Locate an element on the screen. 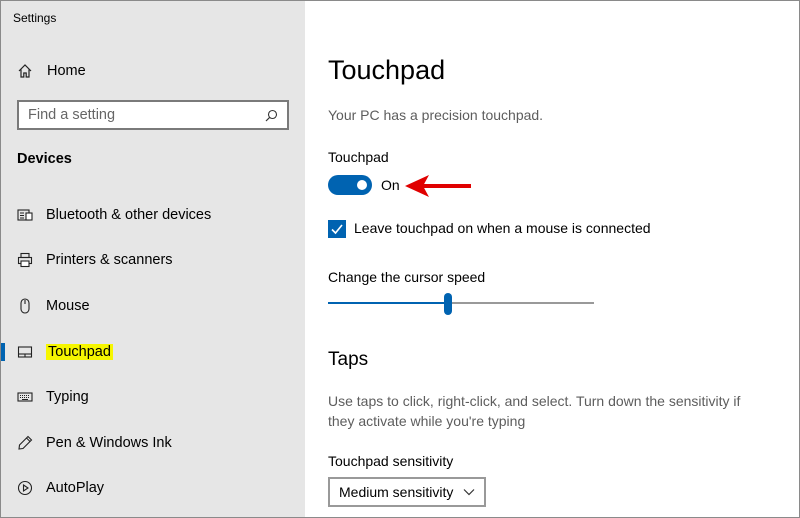 The height and width of the screenshot is (518, 800). sidebar-item-autoplay: AutoPlay is located at coordinates (153, 489).